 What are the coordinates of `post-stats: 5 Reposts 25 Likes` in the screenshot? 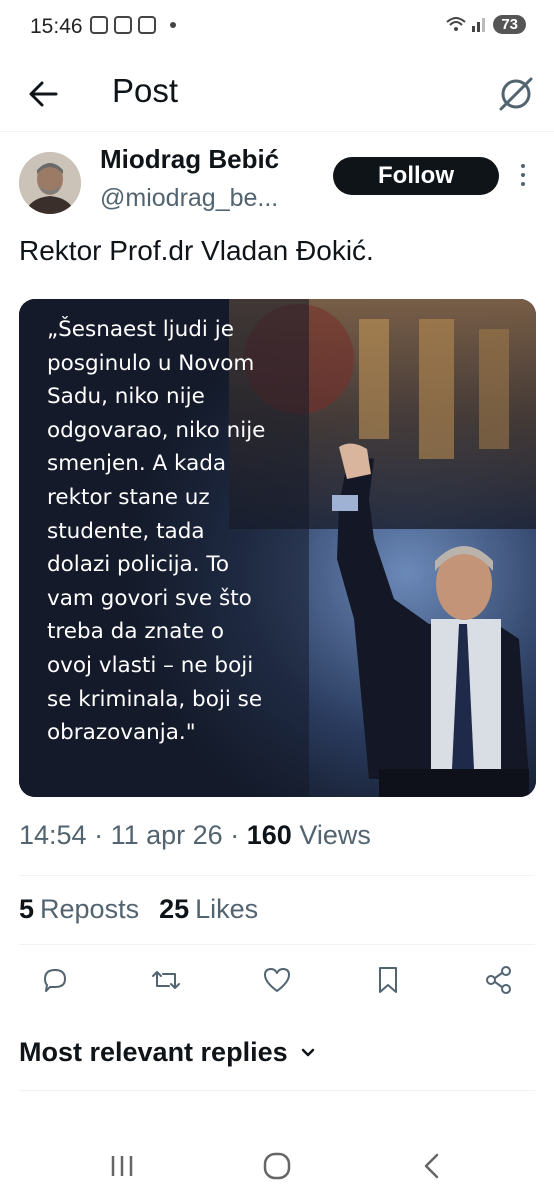 It's located at (138, 909).